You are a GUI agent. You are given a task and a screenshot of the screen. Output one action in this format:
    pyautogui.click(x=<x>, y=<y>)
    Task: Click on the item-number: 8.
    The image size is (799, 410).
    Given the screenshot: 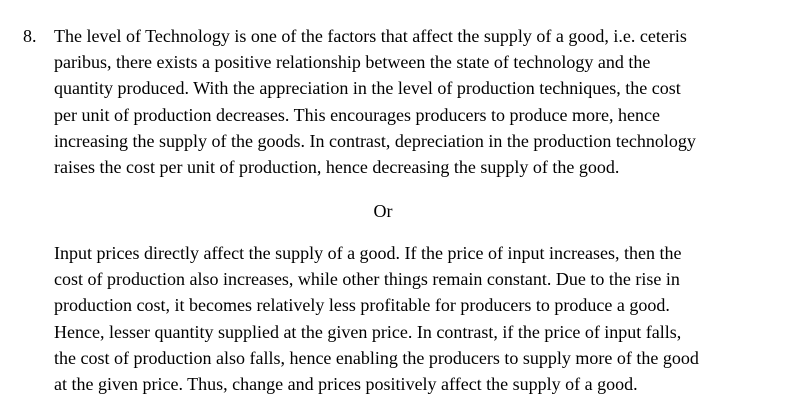 What is the action you would take?
    pyautogui.click(x=30, y=36)
    